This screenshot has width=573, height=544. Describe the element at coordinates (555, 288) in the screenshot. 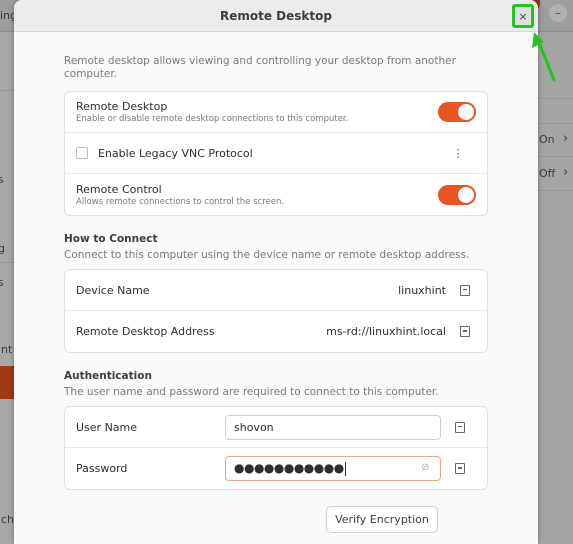

I see `settings-panel-background` at that location.